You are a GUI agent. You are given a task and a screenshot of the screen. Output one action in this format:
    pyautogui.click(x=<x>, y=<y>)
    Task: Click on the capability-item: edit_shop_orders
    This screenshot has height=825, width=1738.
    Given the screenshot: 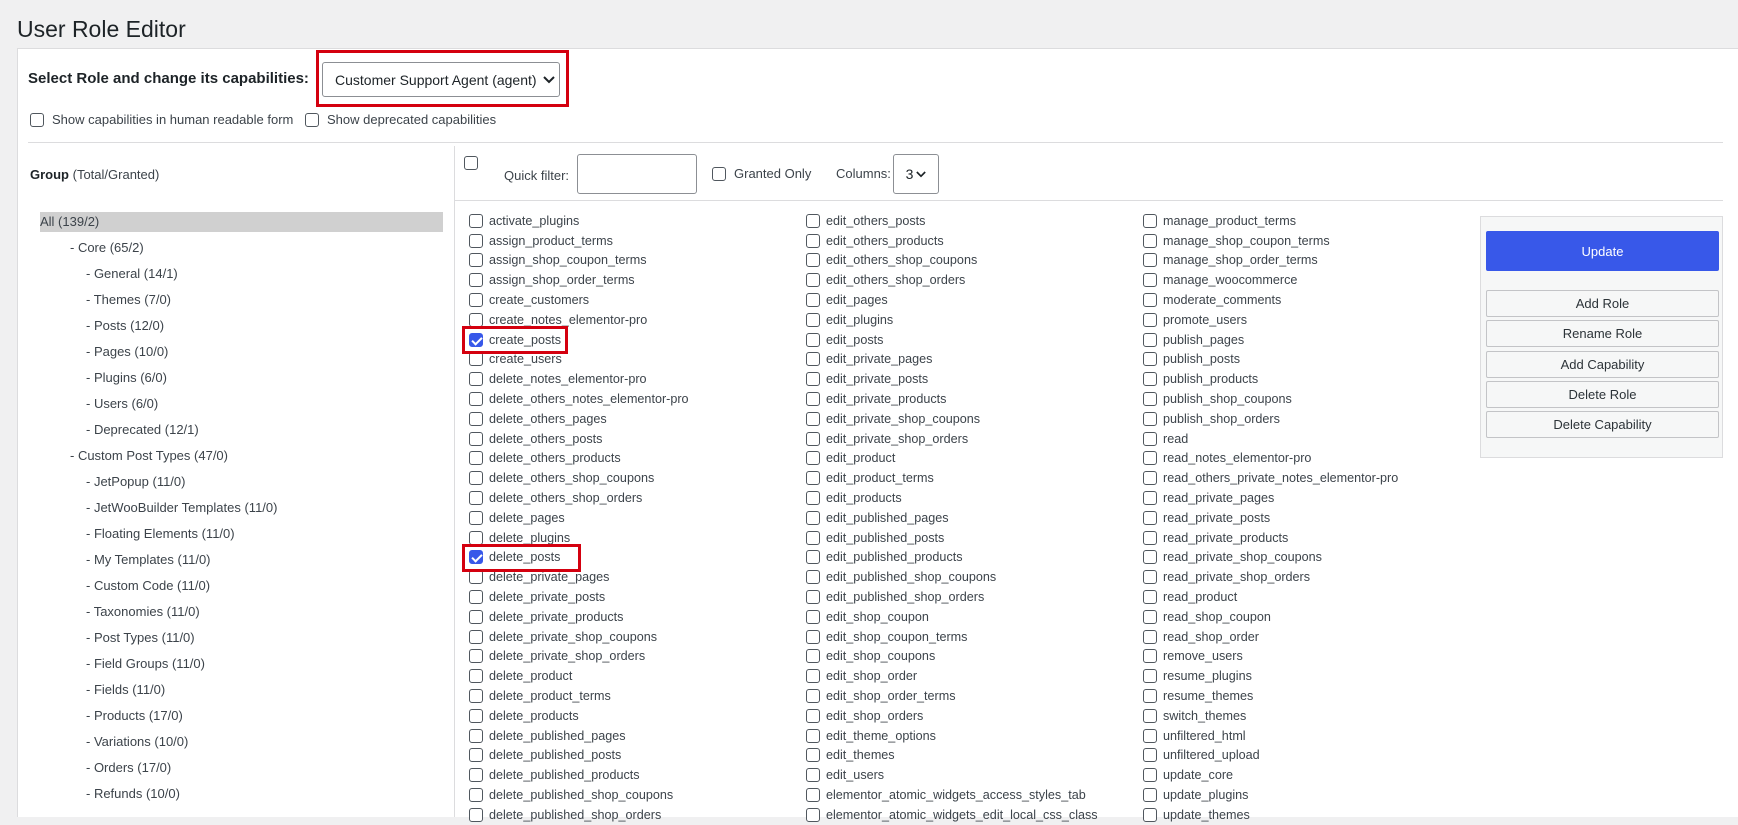 What is the action you would take?
    pyautogui.click(x=952, y=716)
    